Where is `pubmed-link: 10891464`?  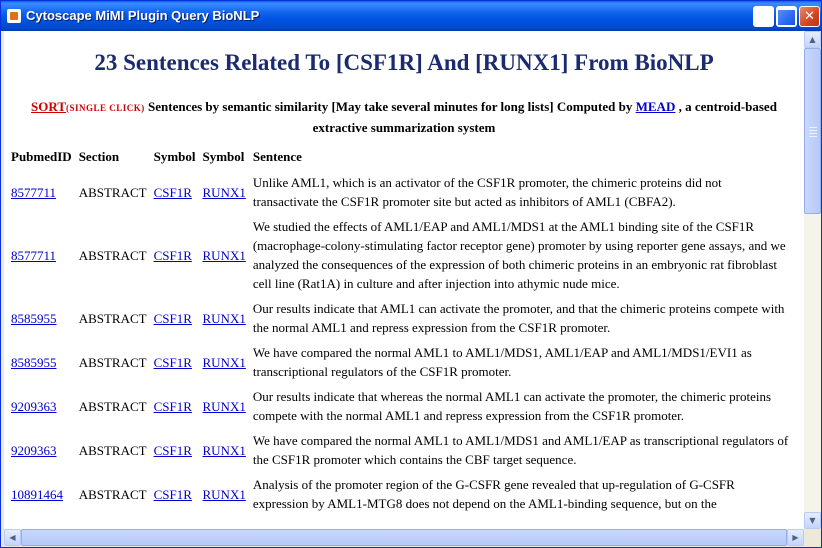 pubmed-link: 10891464 is located at coordinates (37, 494).